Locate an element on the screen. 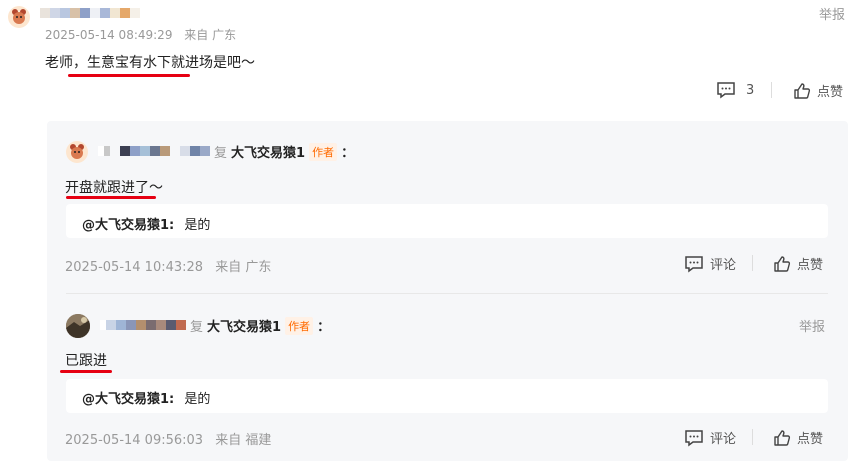 This screenshot has height=461, width=860. comment-timestamp: 2025-05-14 08:49:29 is located at coordinates (109, 35).